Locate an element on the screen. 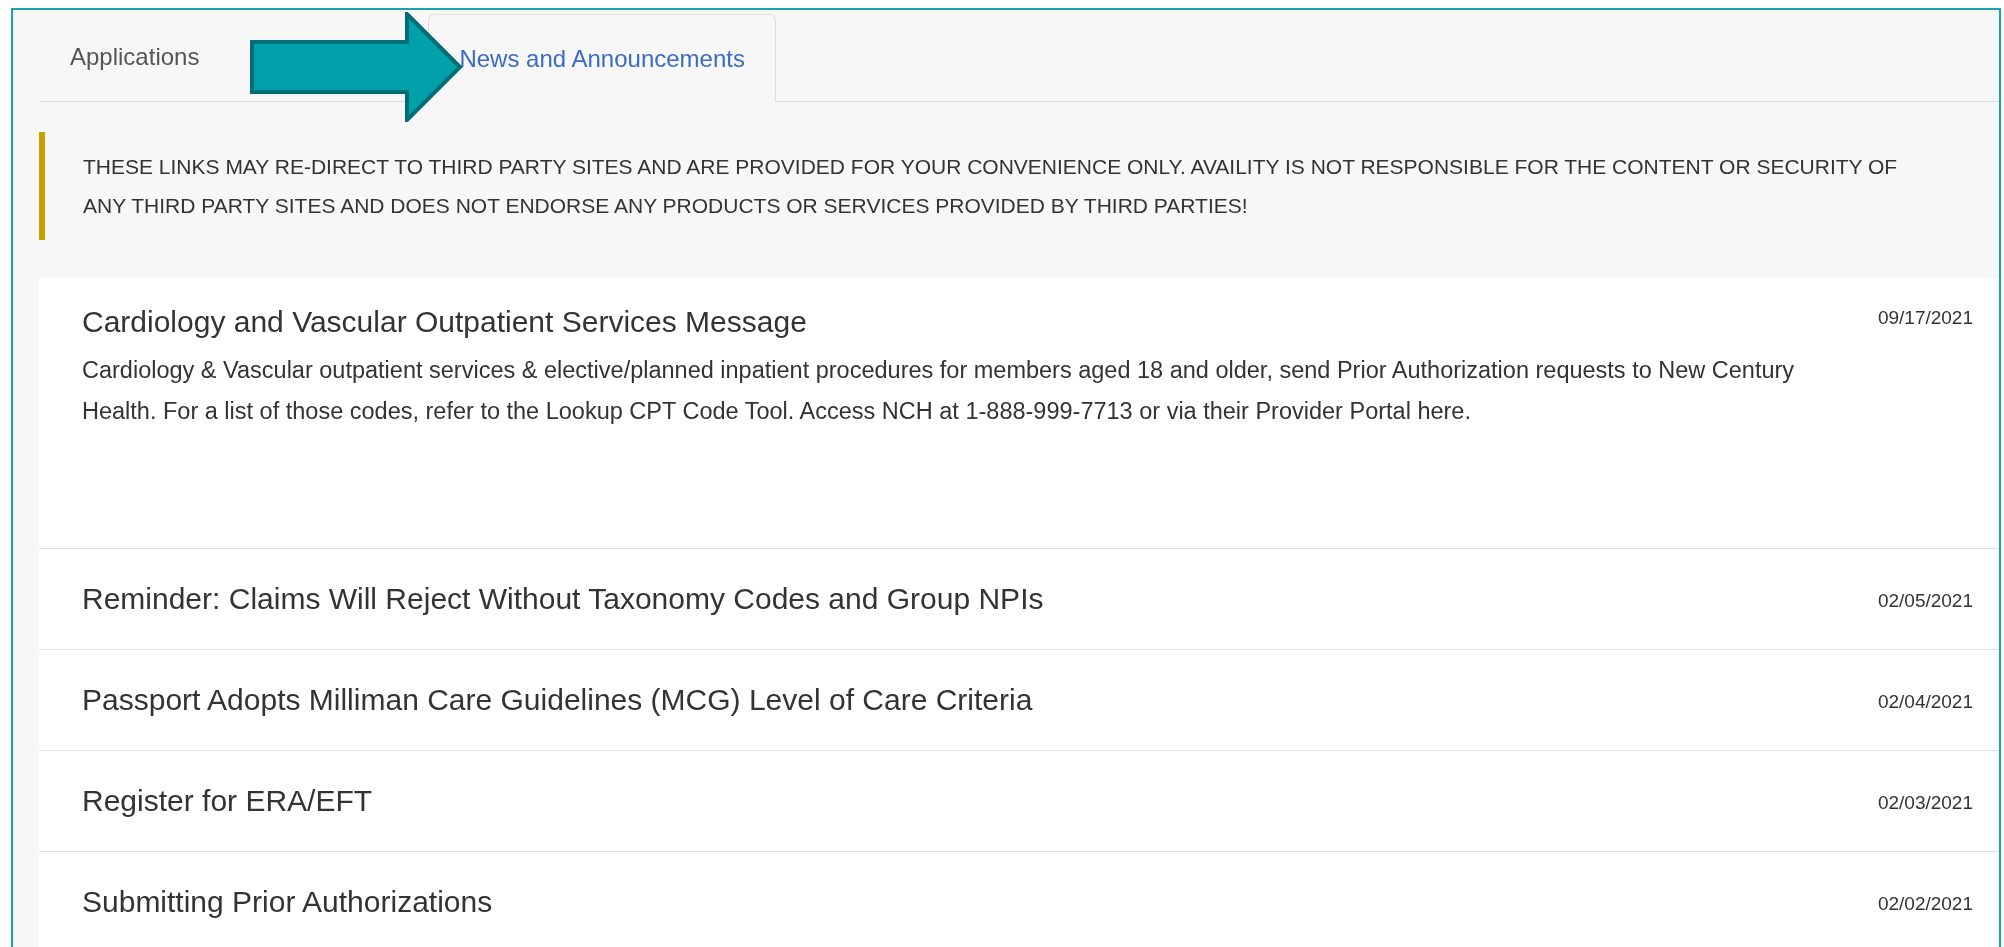 This screenshot has height=947, width=2004. news-title: Register for ERA/EFT is located at coordinates (227, 801).